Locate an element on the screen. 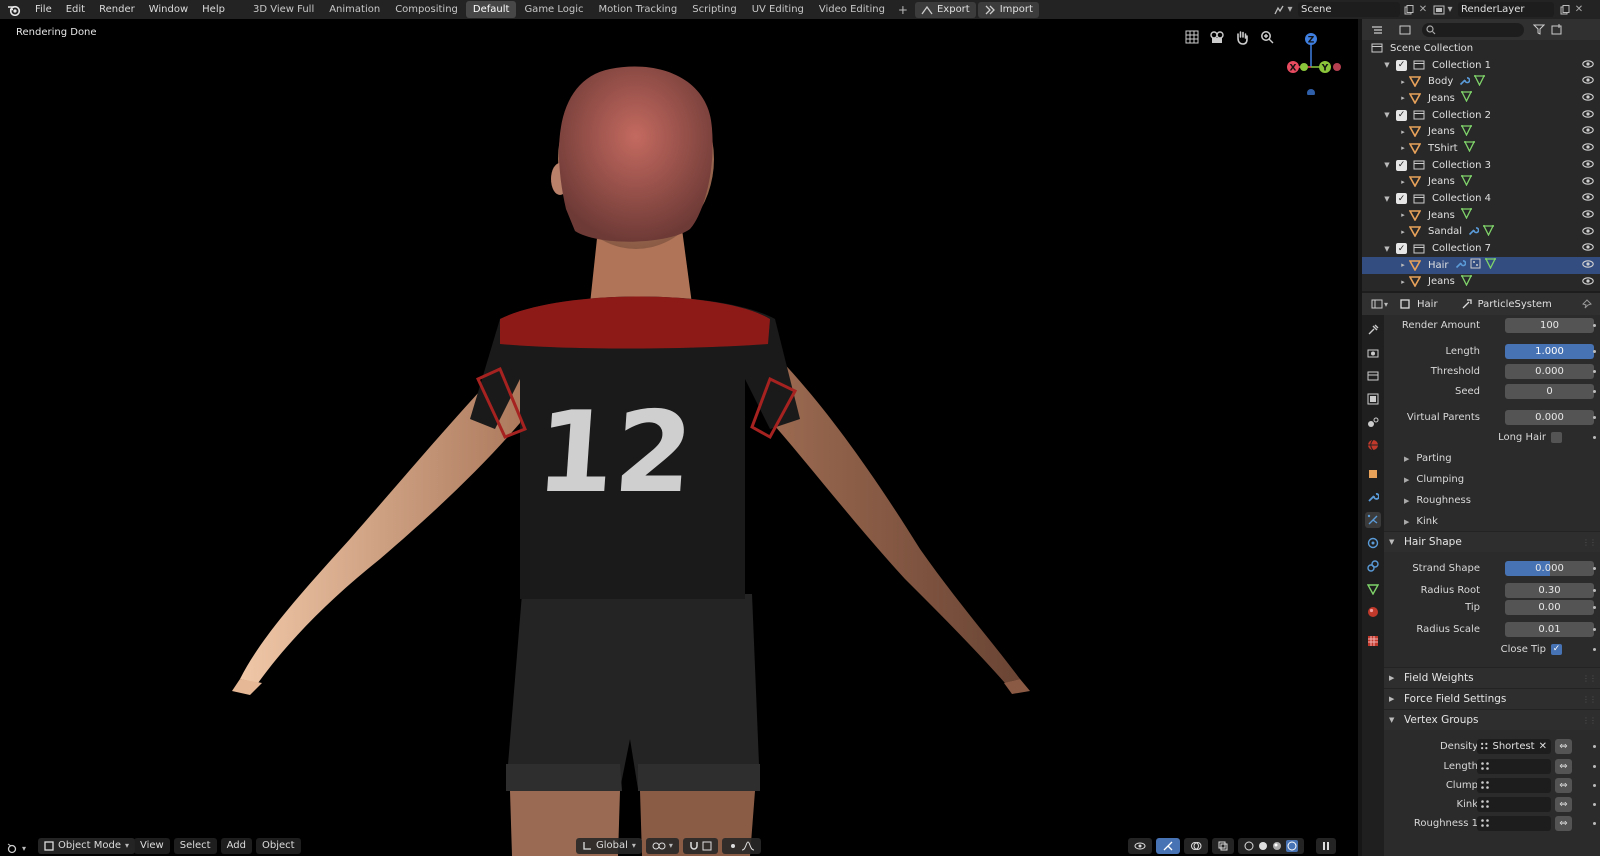 The height and width of the screenshot is (856, 1600). add-workspace-button: + is located at coordinates (903, 10).